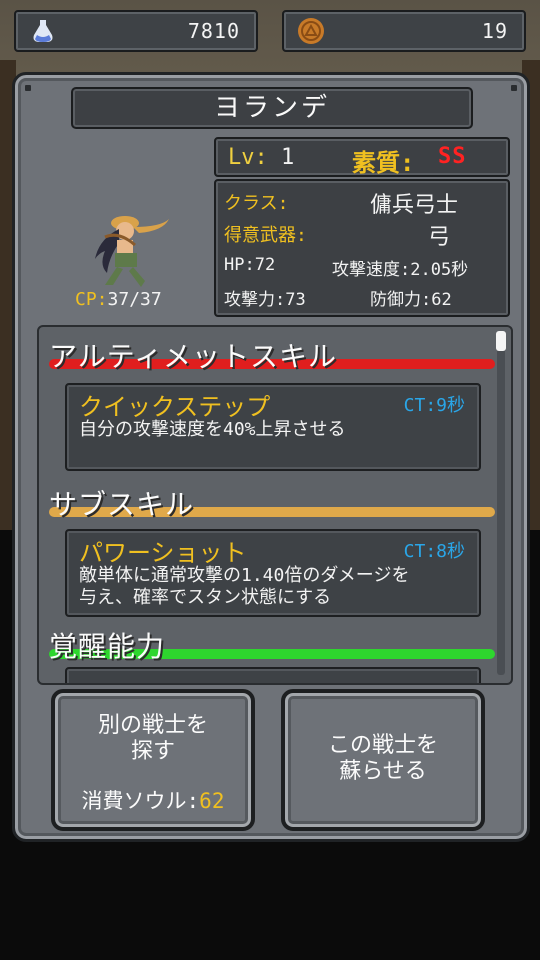  I want to click on sub-skill-desc-line2: 与え、確率でスタン状態にする, so click(205, 597).